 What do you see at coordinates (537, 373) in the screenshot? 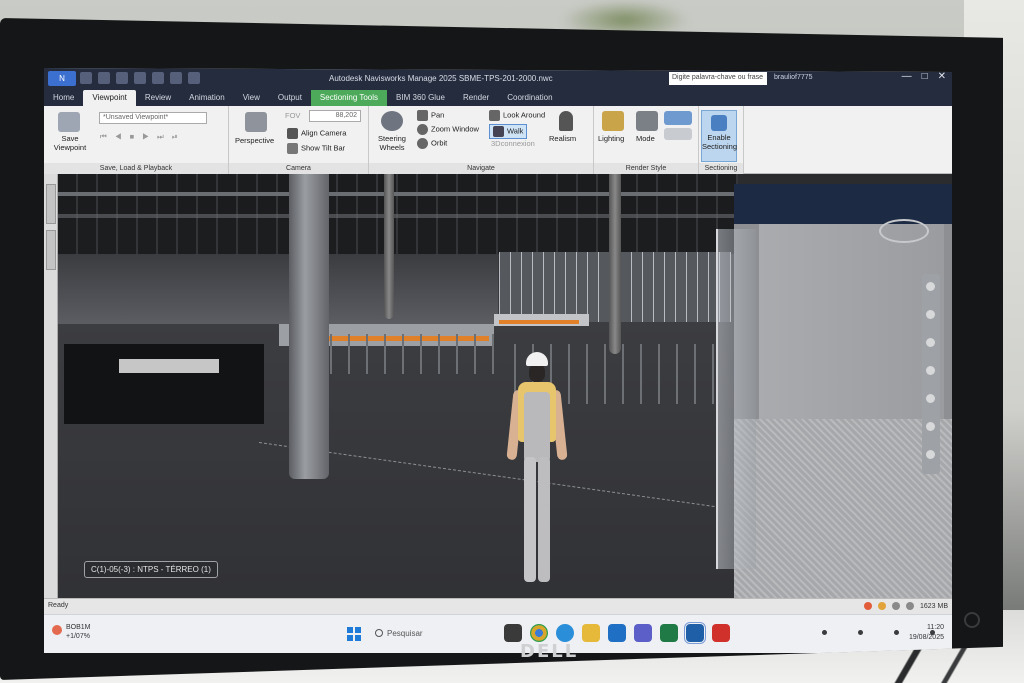
I see `avatar-head` at bounding box center [537, 373].